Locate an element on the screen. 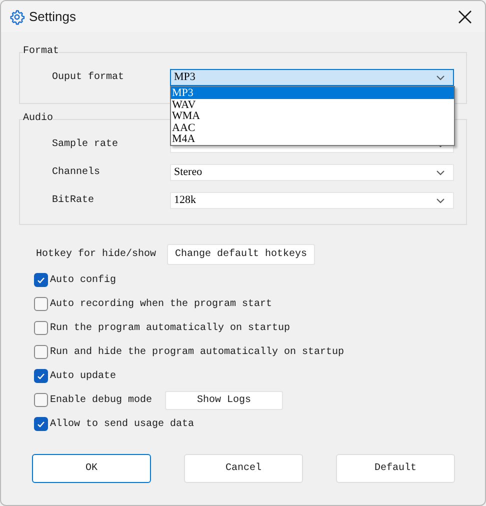 This screenshot has height=506, width=486. window-title: Settings is located at coordinates (52, 17).